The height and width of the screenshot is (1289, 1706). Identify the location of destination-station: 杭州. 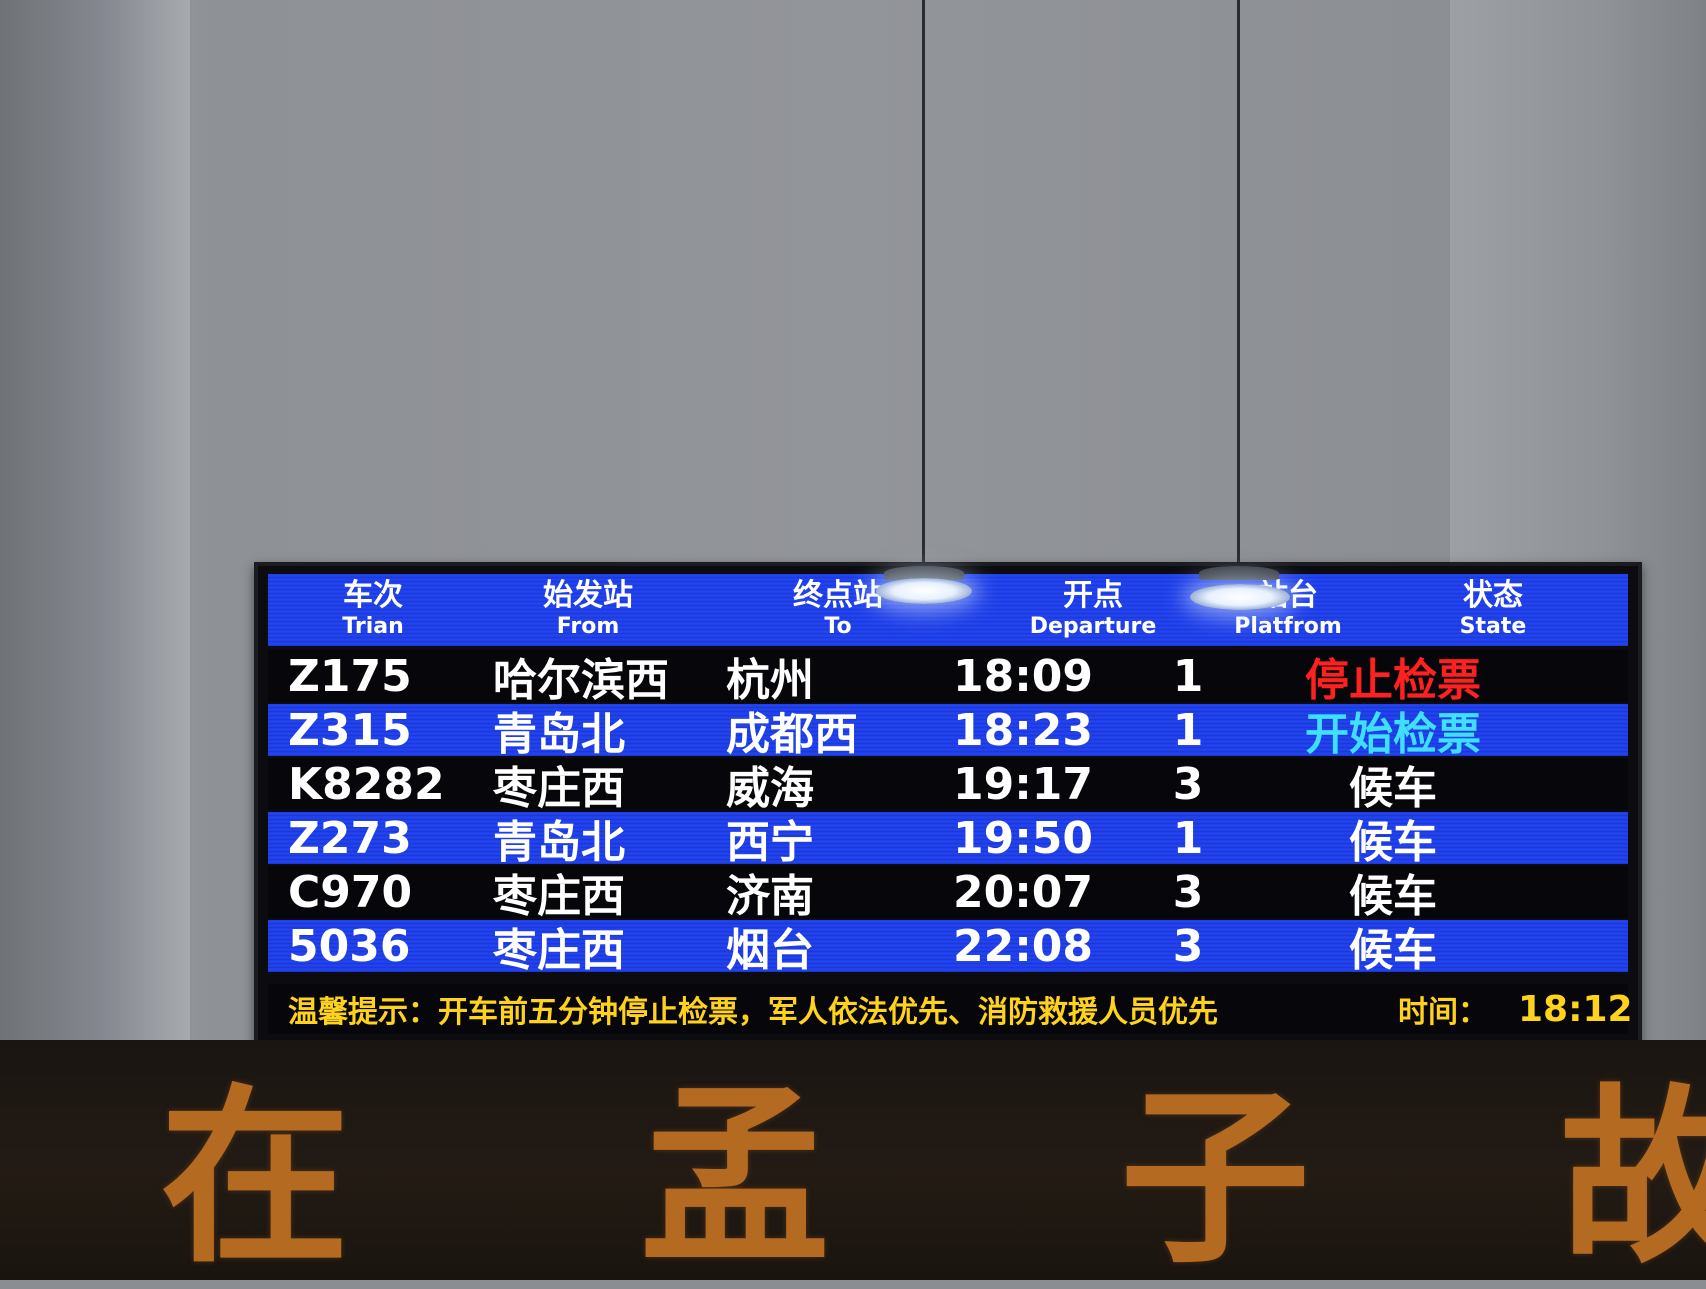
(770, 680).